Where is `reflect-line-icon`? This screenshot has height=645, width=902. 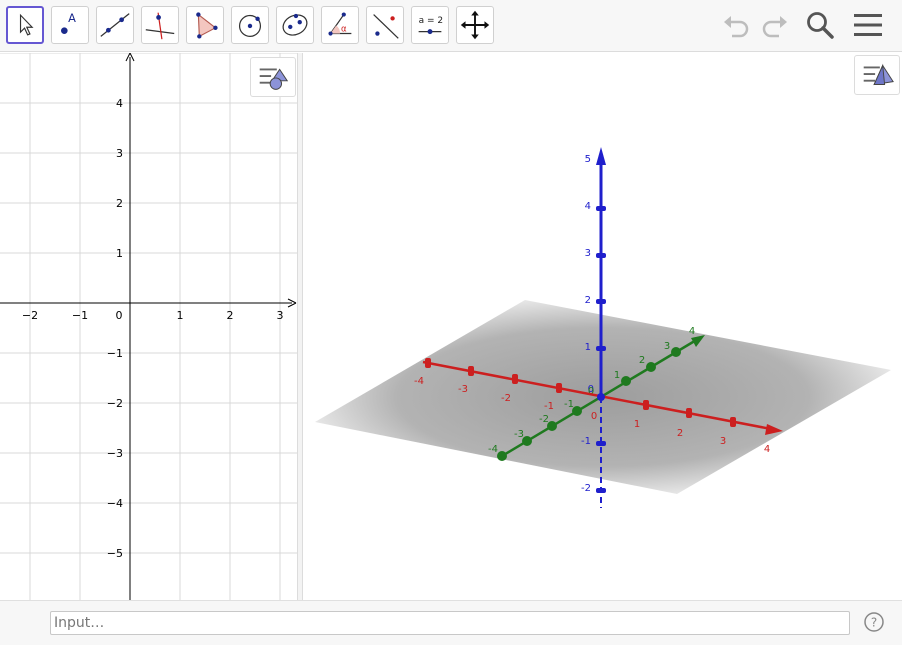
reflect-line-icon is located at coordinates (386, 26).